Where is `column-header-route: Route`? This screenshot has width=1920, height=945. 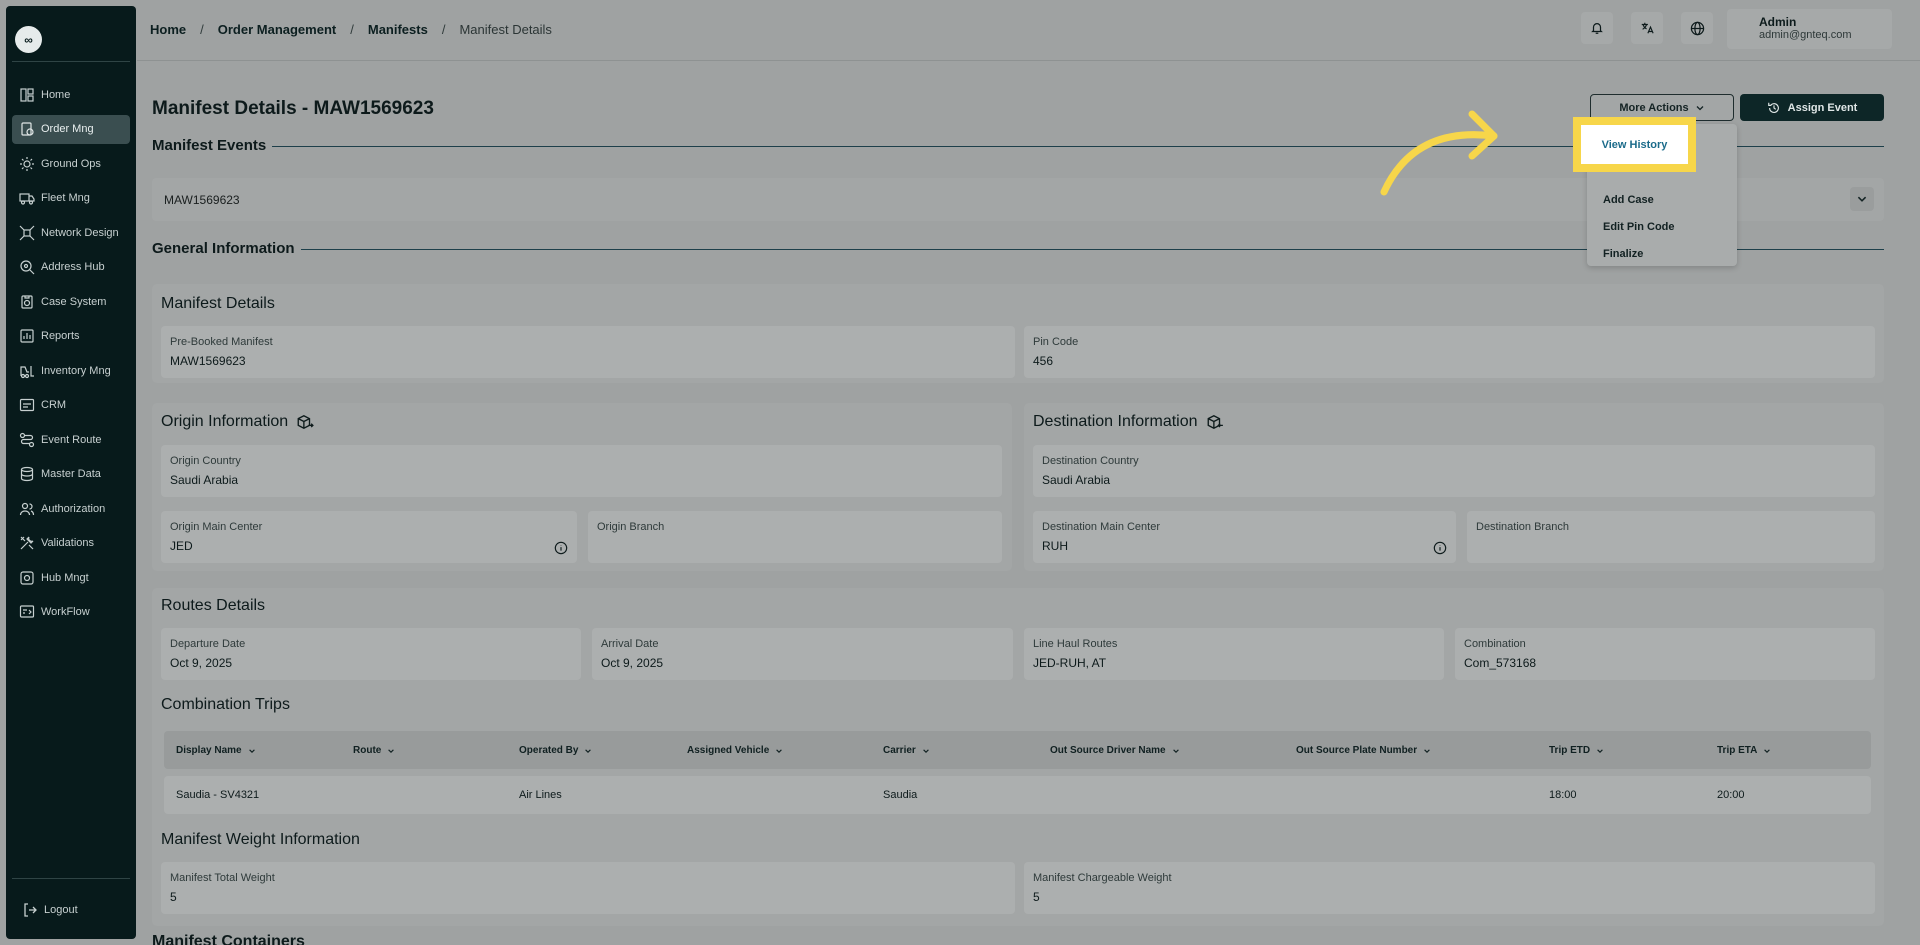
column-header-route: Route is located at coordinates (374, 750).